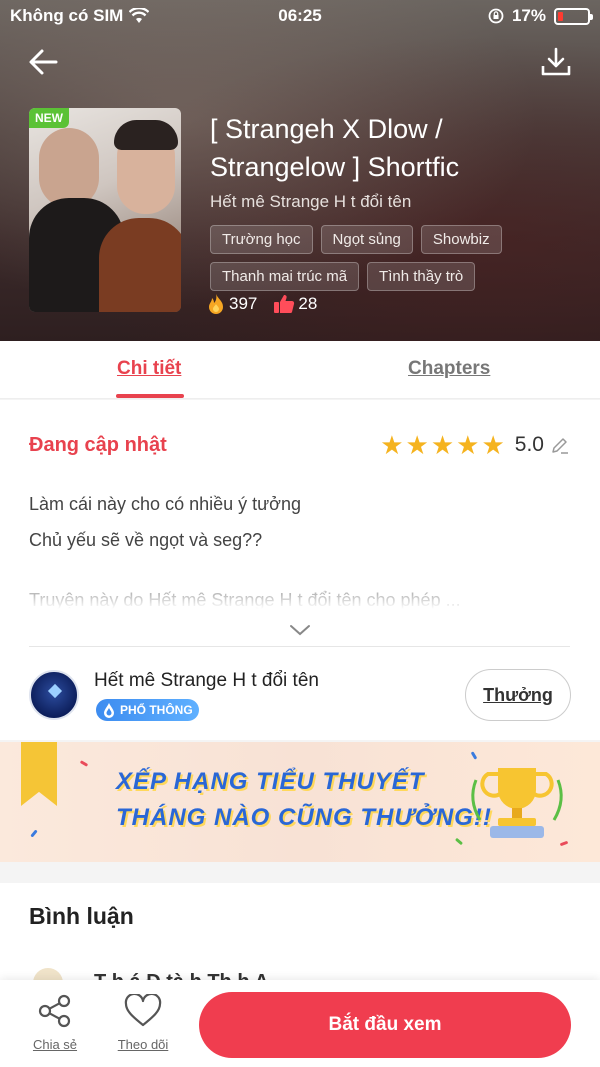 The image size is (600, 1067). Describe the element at coordinates (556, 62) in the screenshot. I see `download-icon` at that location.